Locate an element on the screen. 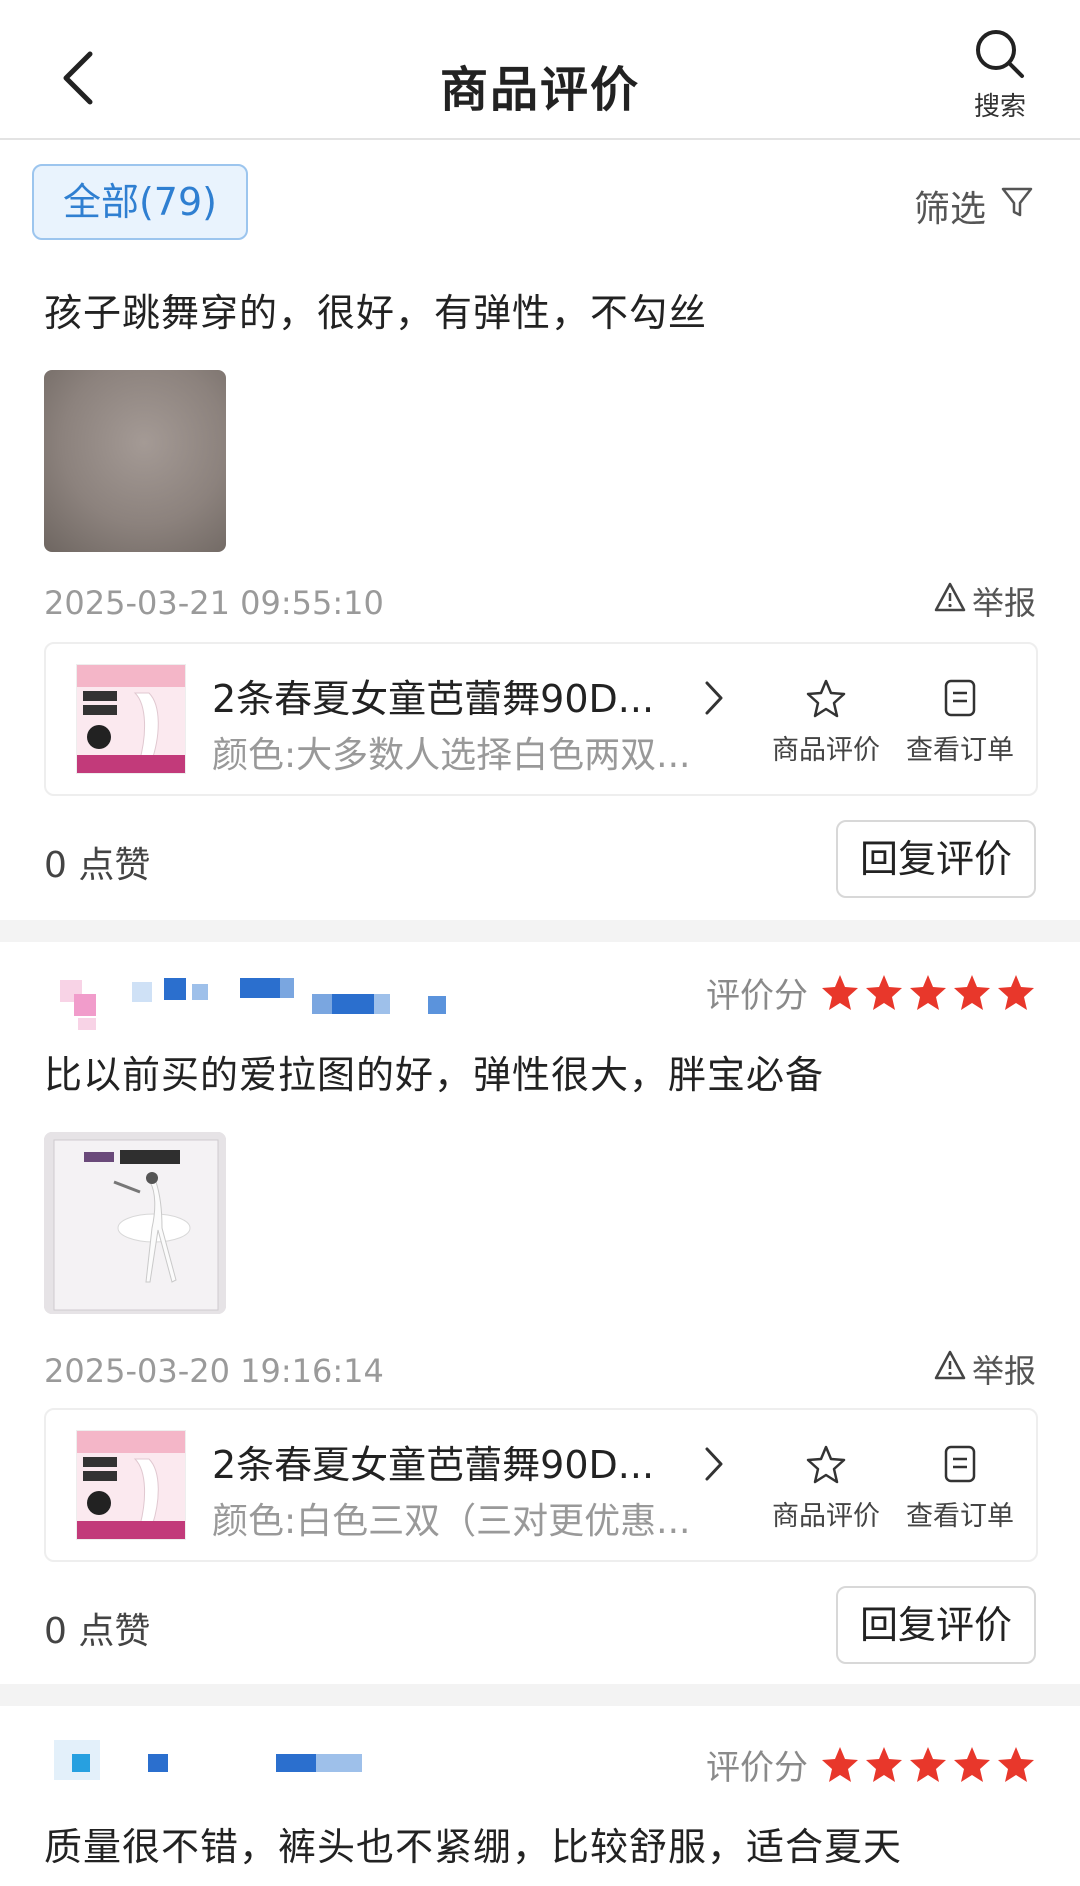  filter-button: 筛选 is located at coordinates (974, 206).